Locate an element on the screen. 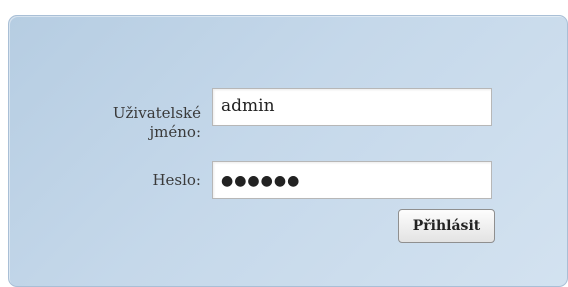  username-input: admin is located at coordinates (352, 107).